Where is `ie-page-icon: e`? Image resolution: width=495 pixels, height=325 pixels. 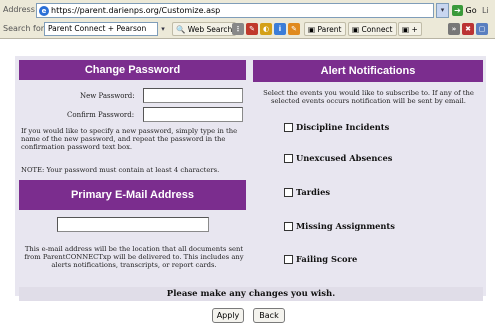 ie-page-icon: e is located at coordinates (44, 11).